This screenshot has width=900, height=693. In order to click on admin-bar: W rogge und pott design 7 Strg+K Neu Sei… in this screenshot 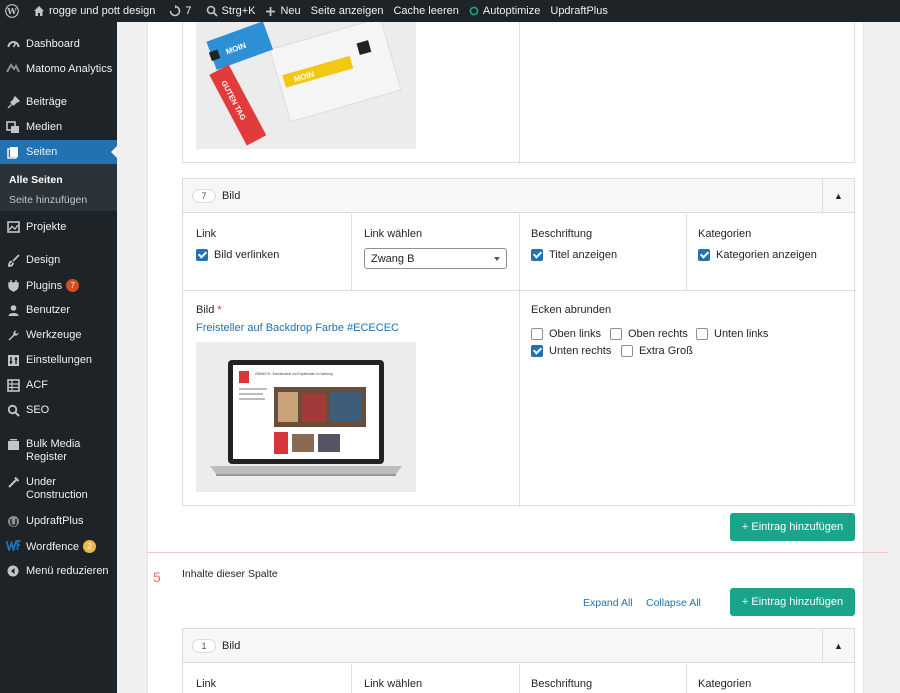, I will do `click(450, 11)`.